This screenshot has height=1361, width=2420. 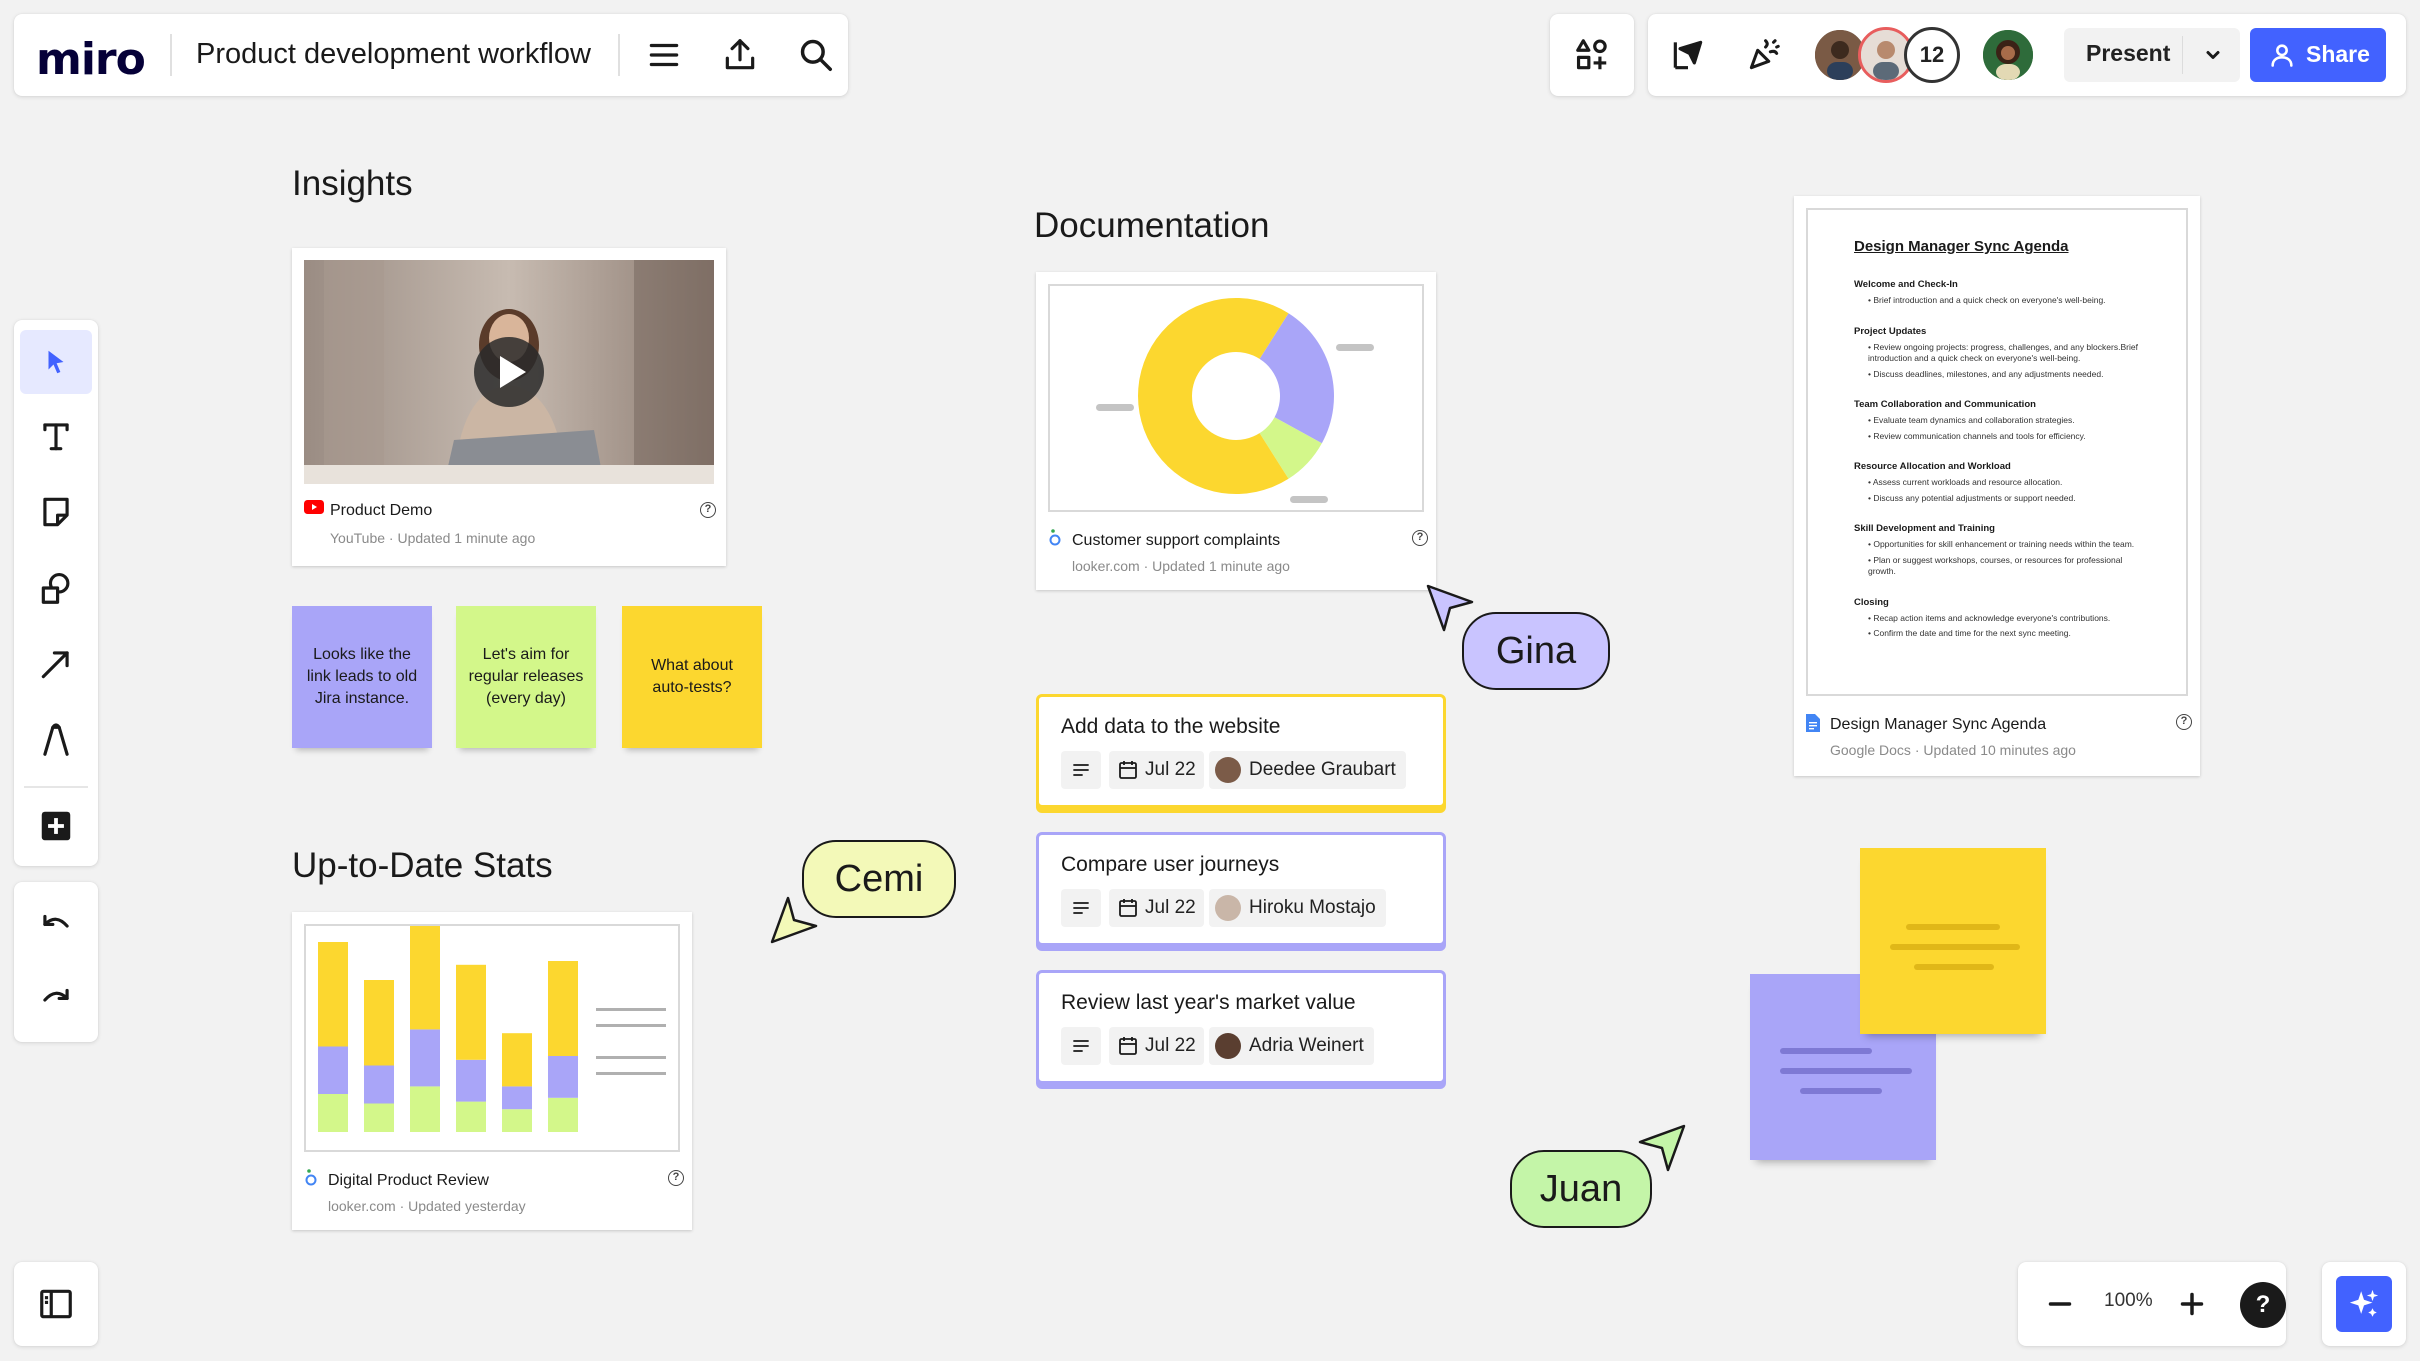 I want to click on collaborator-count: 12, so click(x=1932, y=55).